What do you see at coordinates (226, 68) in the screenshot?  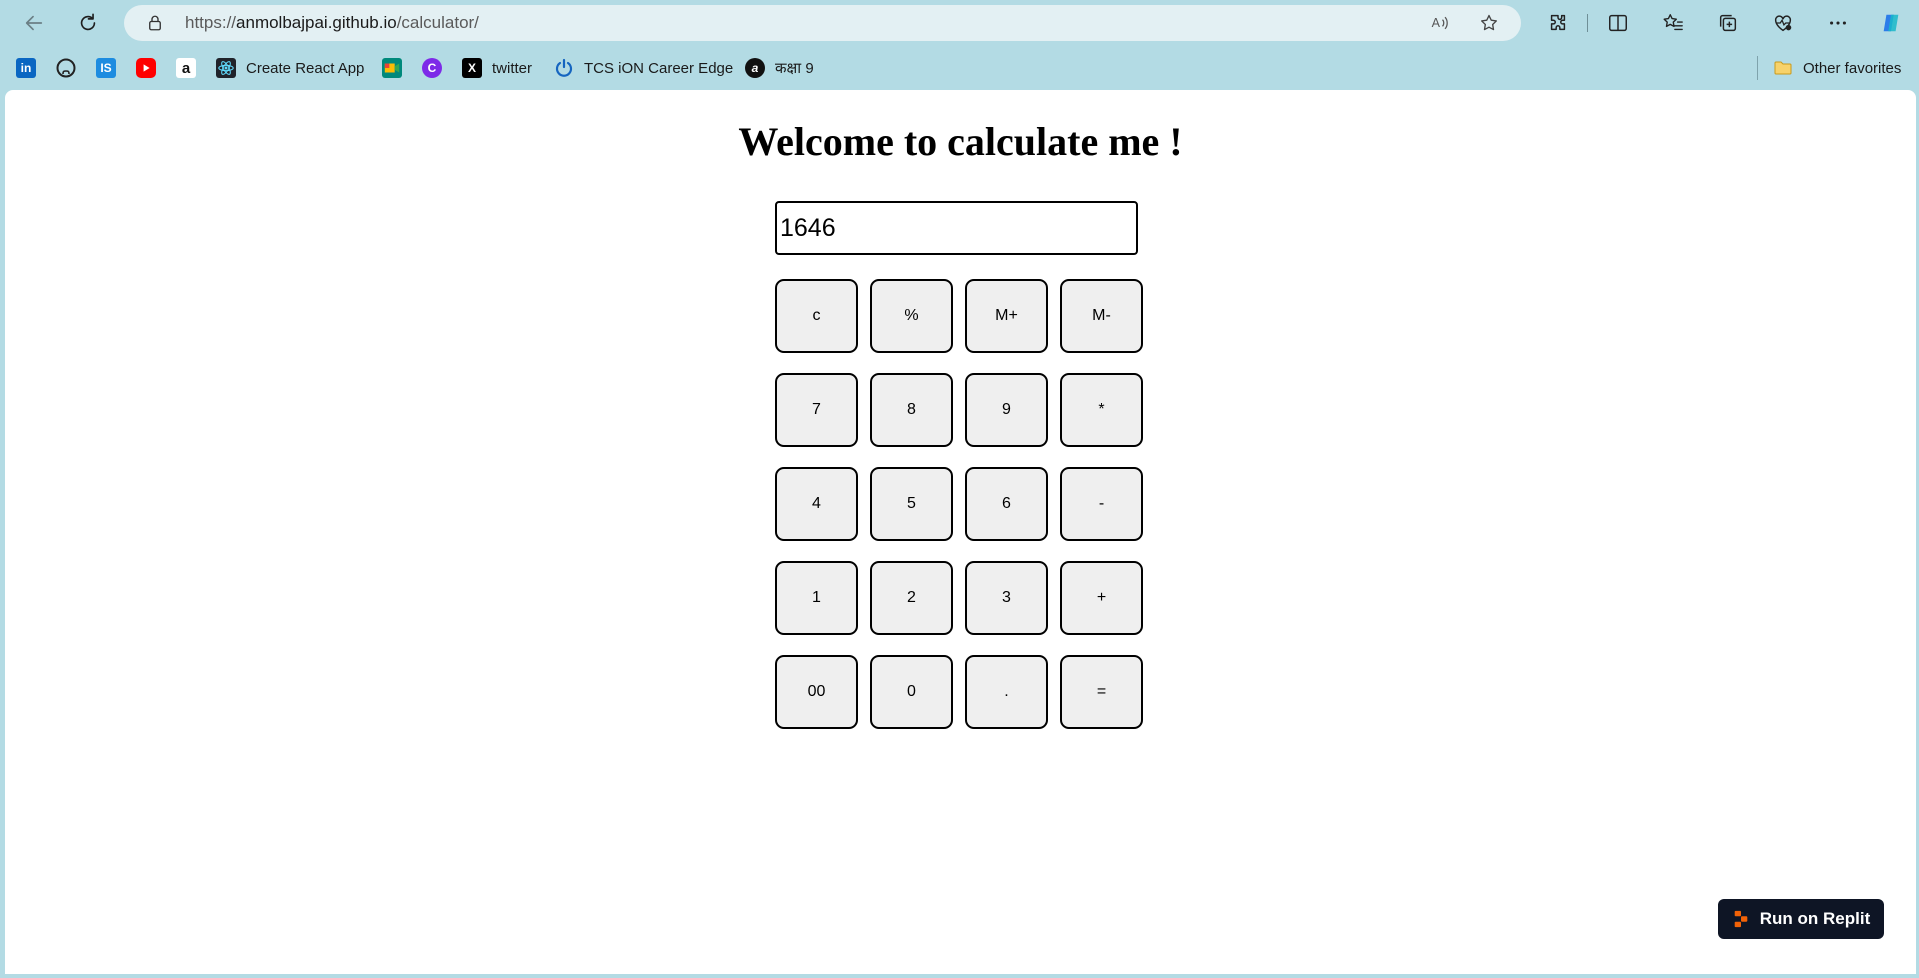 I see `react-icon` at bounding box center [226, 68].